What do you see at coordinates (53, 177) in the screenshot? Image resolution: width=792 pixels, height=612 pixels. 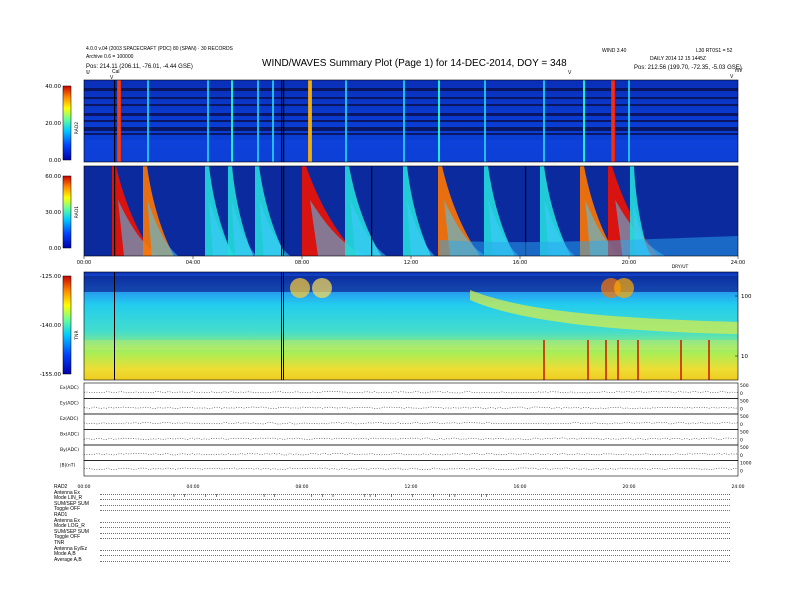 I see `colorbar-tick-label: 60.00` at bounding box center [53, 177].